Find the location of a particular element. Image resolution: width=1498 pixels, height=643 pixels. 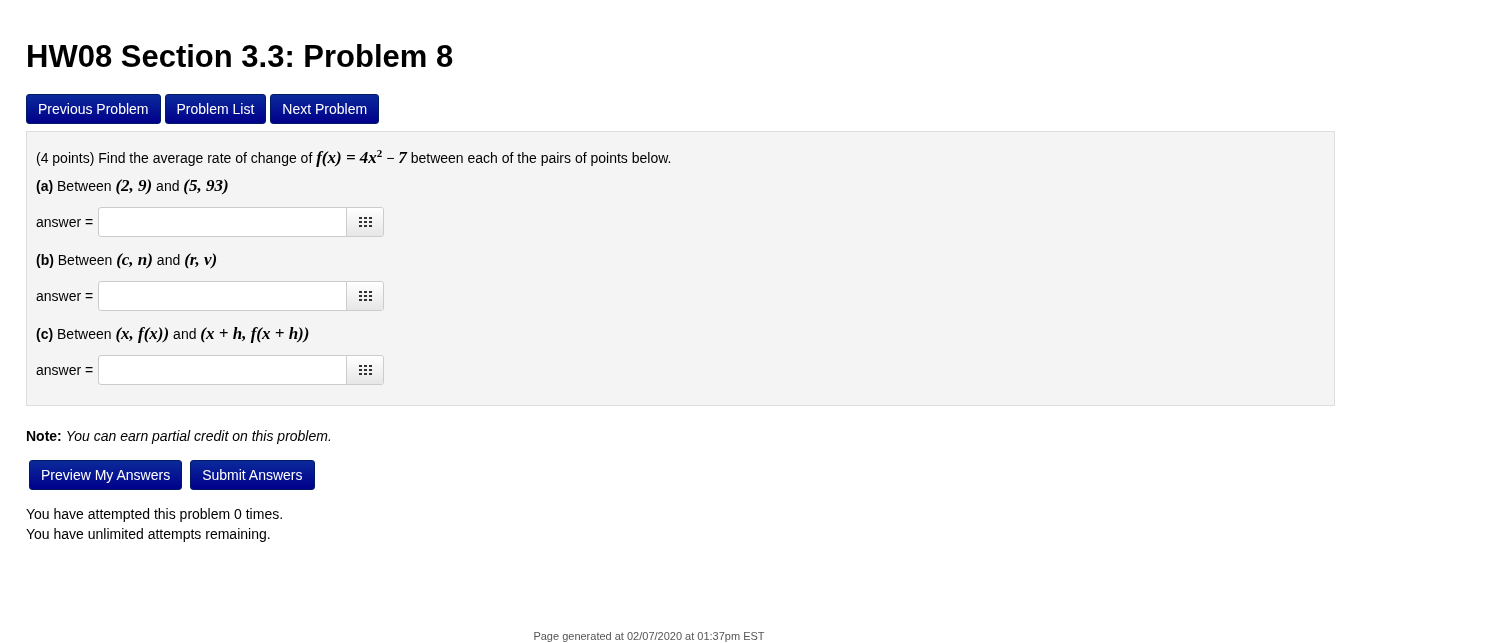

question-text: (b) Between (c, n) and (r, v) is located at coordinates (127, 259).